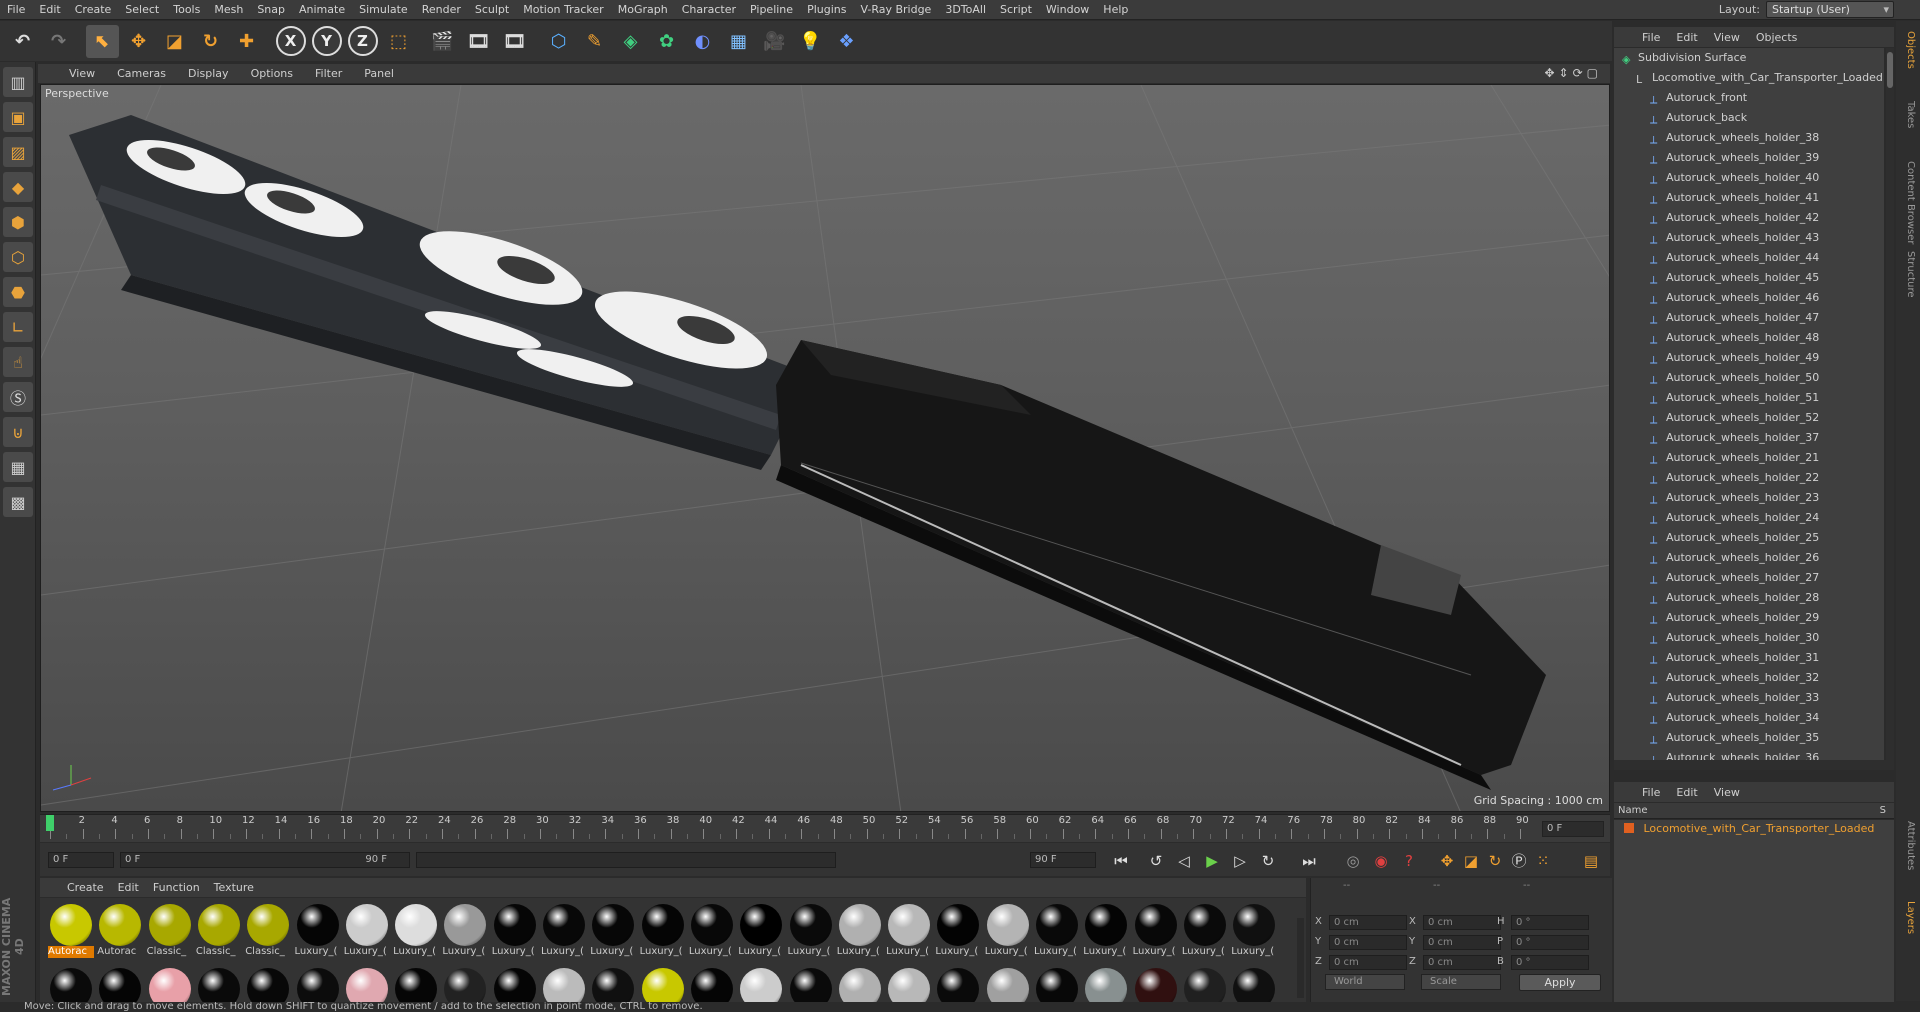 The height and width of the screenshot is (1012, 1920). What do you see at coordinates (1550, 922) in the screenshot?
I see `coordinate-value-field: 0 °` at bounding box center [1550, 922].